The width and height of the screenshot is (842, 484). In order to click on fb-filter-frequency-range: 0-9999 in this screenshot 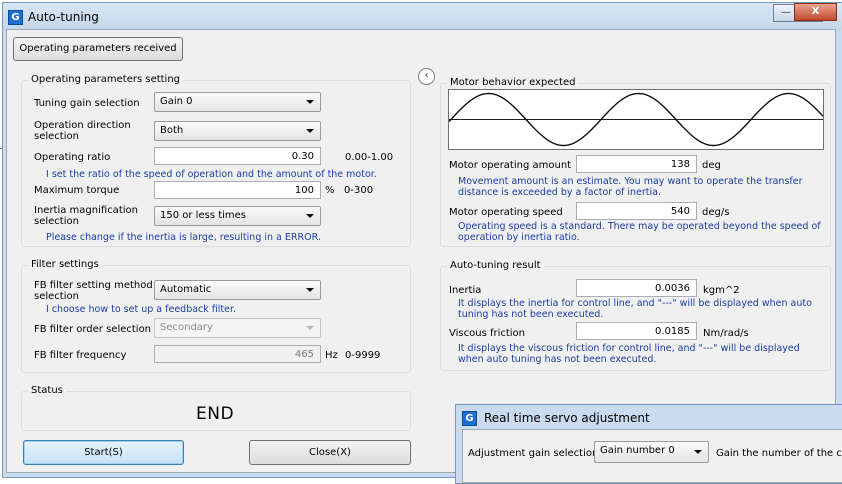, I will do `click(363, 355)`.